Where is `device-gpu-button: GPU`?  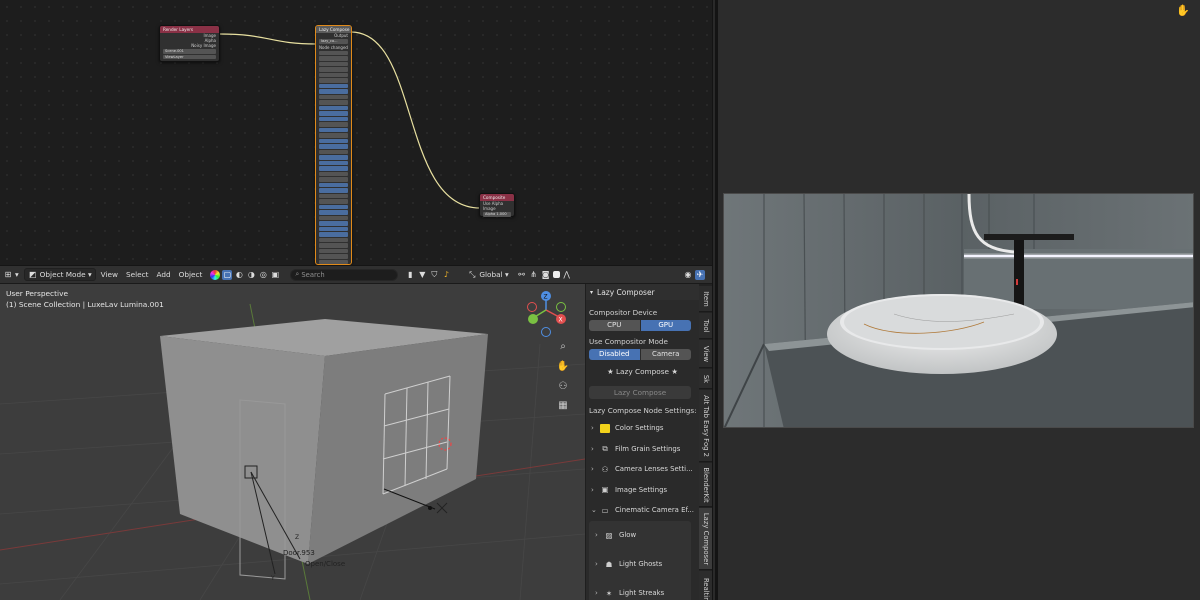 device-gpu-button: GPU is located at coordinates (665, 325).